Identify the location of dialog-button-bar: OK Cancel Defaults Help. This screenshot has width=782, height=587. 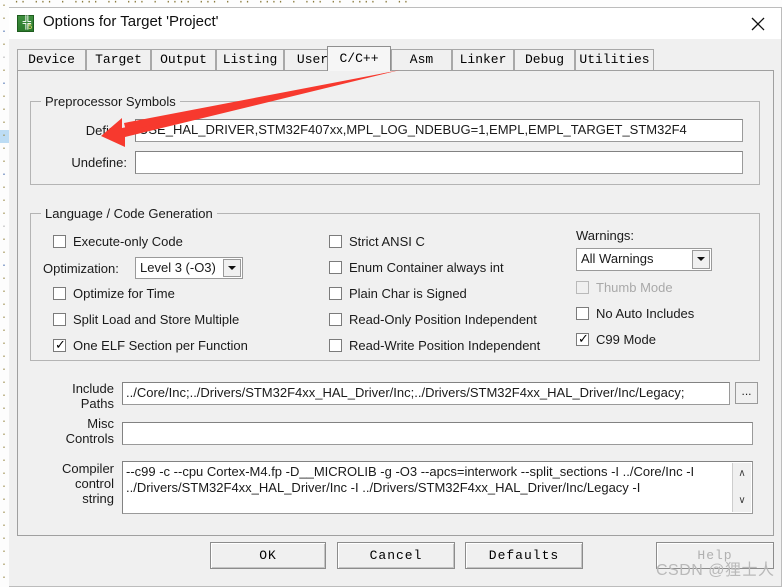
(395, 560).